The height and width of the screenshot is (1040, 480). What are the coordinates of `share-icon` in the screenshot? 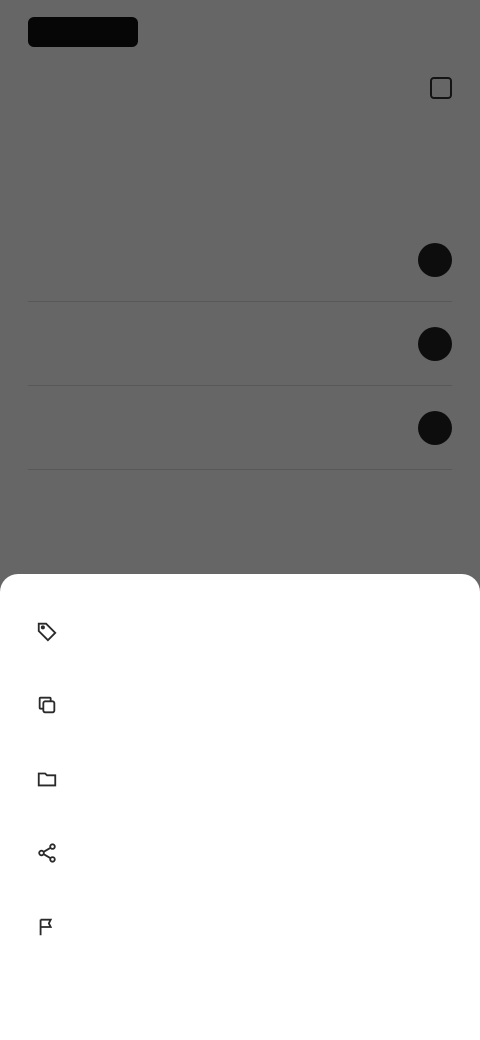 It's located at (47, 853).